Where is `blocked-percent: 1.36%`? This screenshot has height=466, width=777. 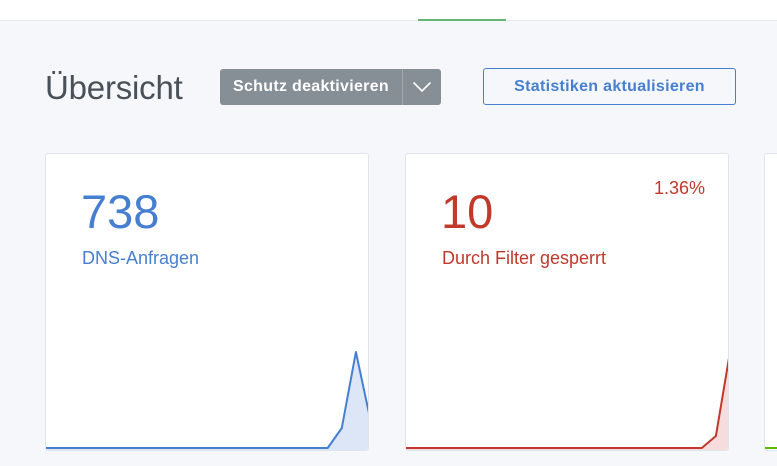 blocked-percent: 1.36% is located at coordinates (679, 188).